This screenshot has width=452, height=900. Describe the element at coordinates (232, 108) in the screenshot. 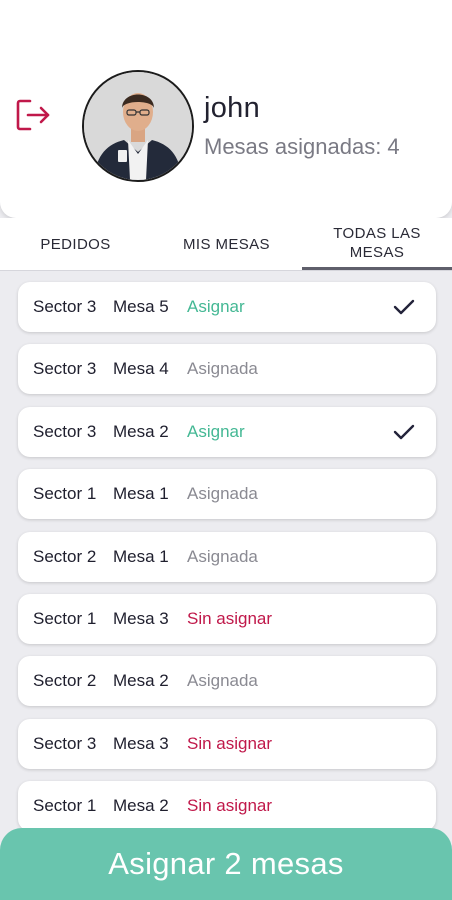

I see `user-name: john` at that location.